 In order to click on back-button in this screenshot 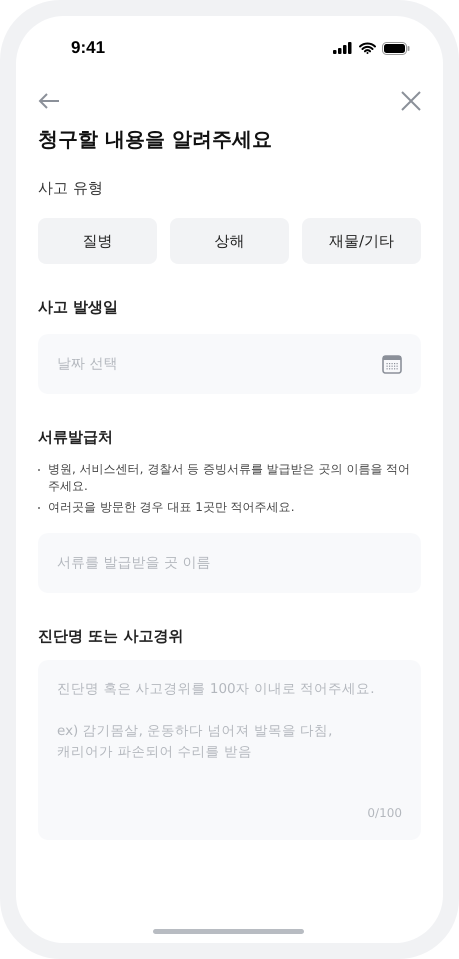, I will do `click(49, 101)`.